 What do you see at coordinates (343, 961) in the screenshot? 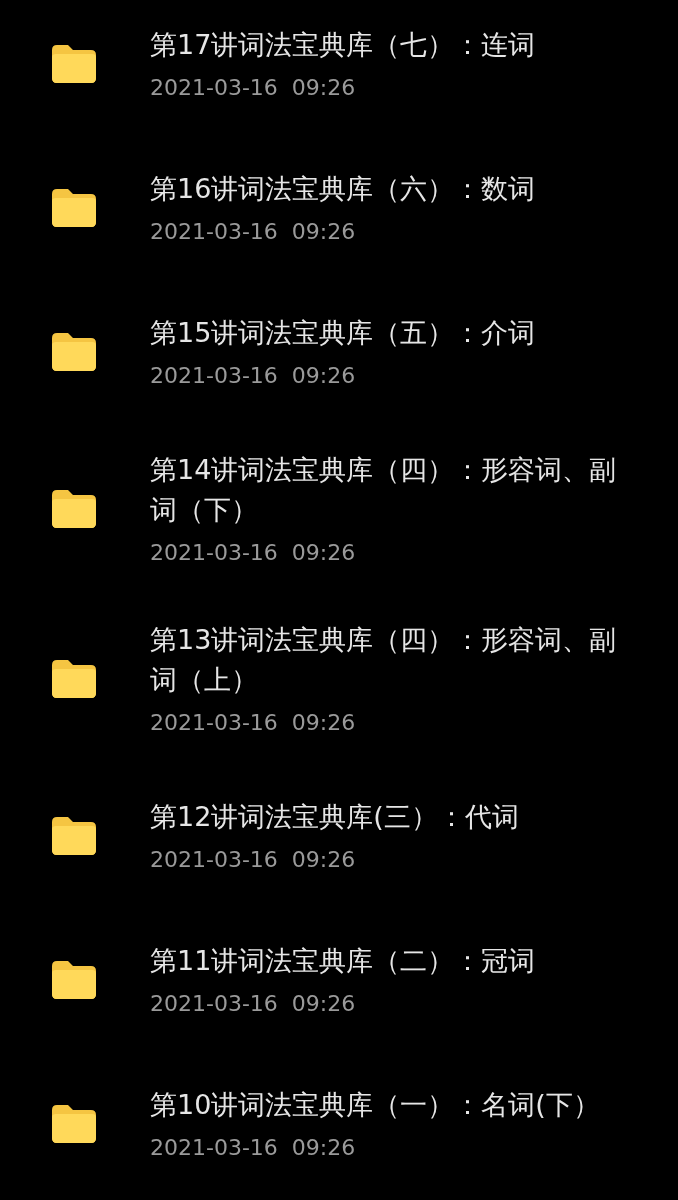
I see `folder-name: 第11讲词法宝典库（二）：冠词` at bounding box center [343, 961].